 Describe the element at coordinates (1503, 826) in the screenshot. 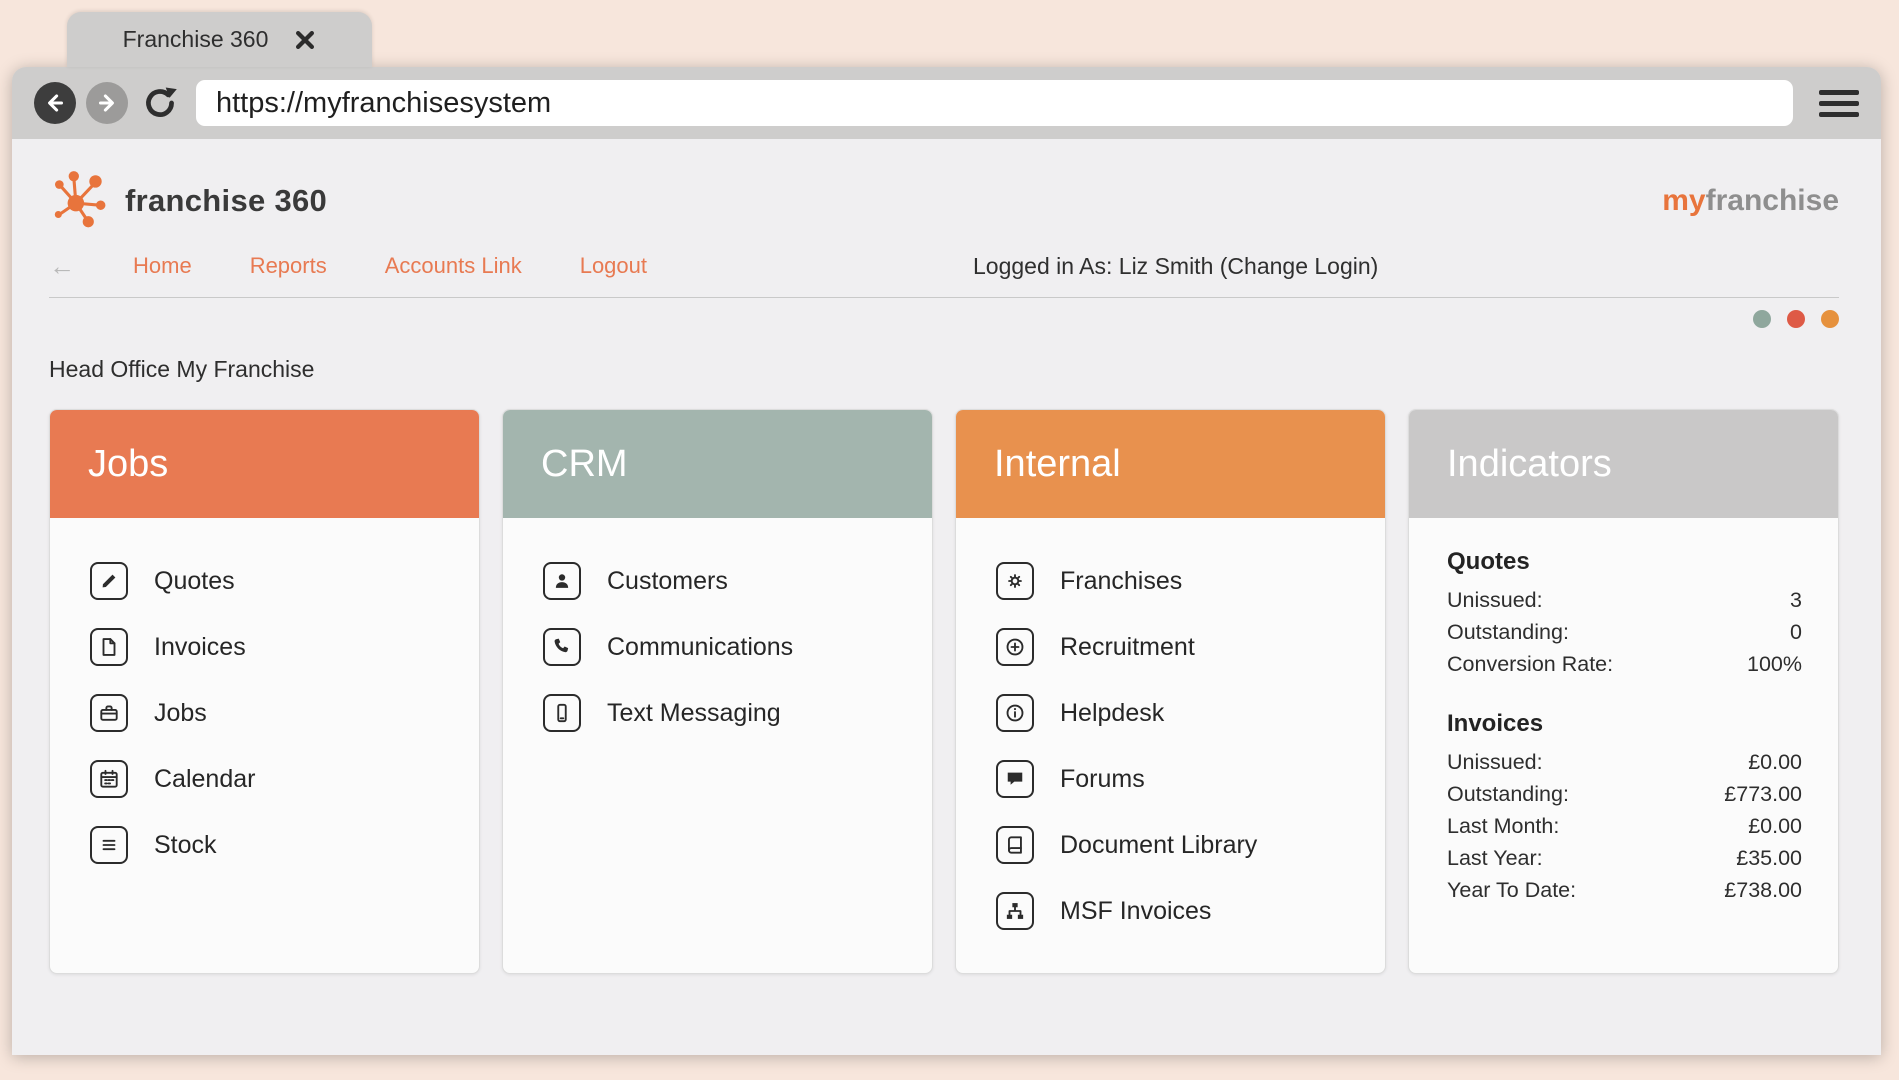

I see `indicator-label: Last Month:` at that location.